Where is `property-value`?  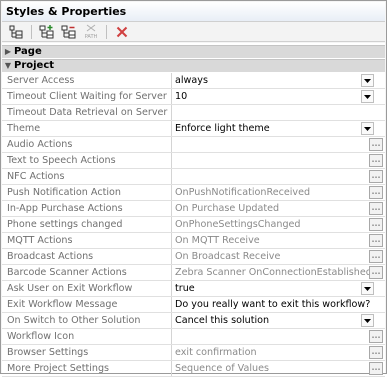
property-value is located at coordinates (278, 112).